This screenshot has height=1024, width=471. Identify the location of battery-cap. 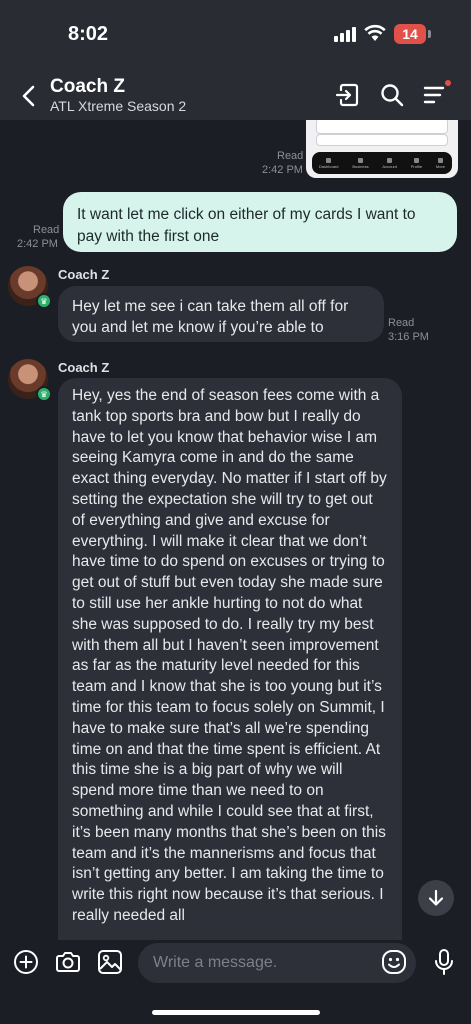
(429, 34).